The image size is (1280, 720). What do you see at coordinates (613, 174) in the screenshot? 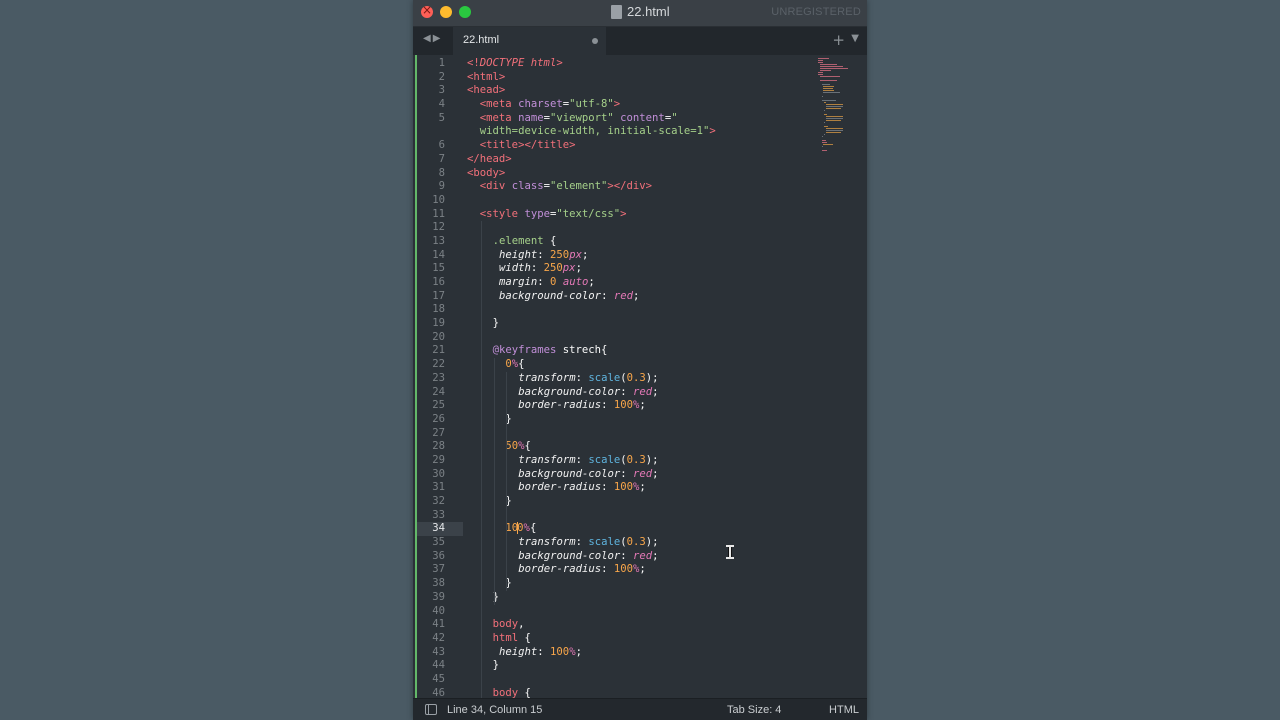
I see `code-line: 8 <body>` at bounding box center [613, 174].